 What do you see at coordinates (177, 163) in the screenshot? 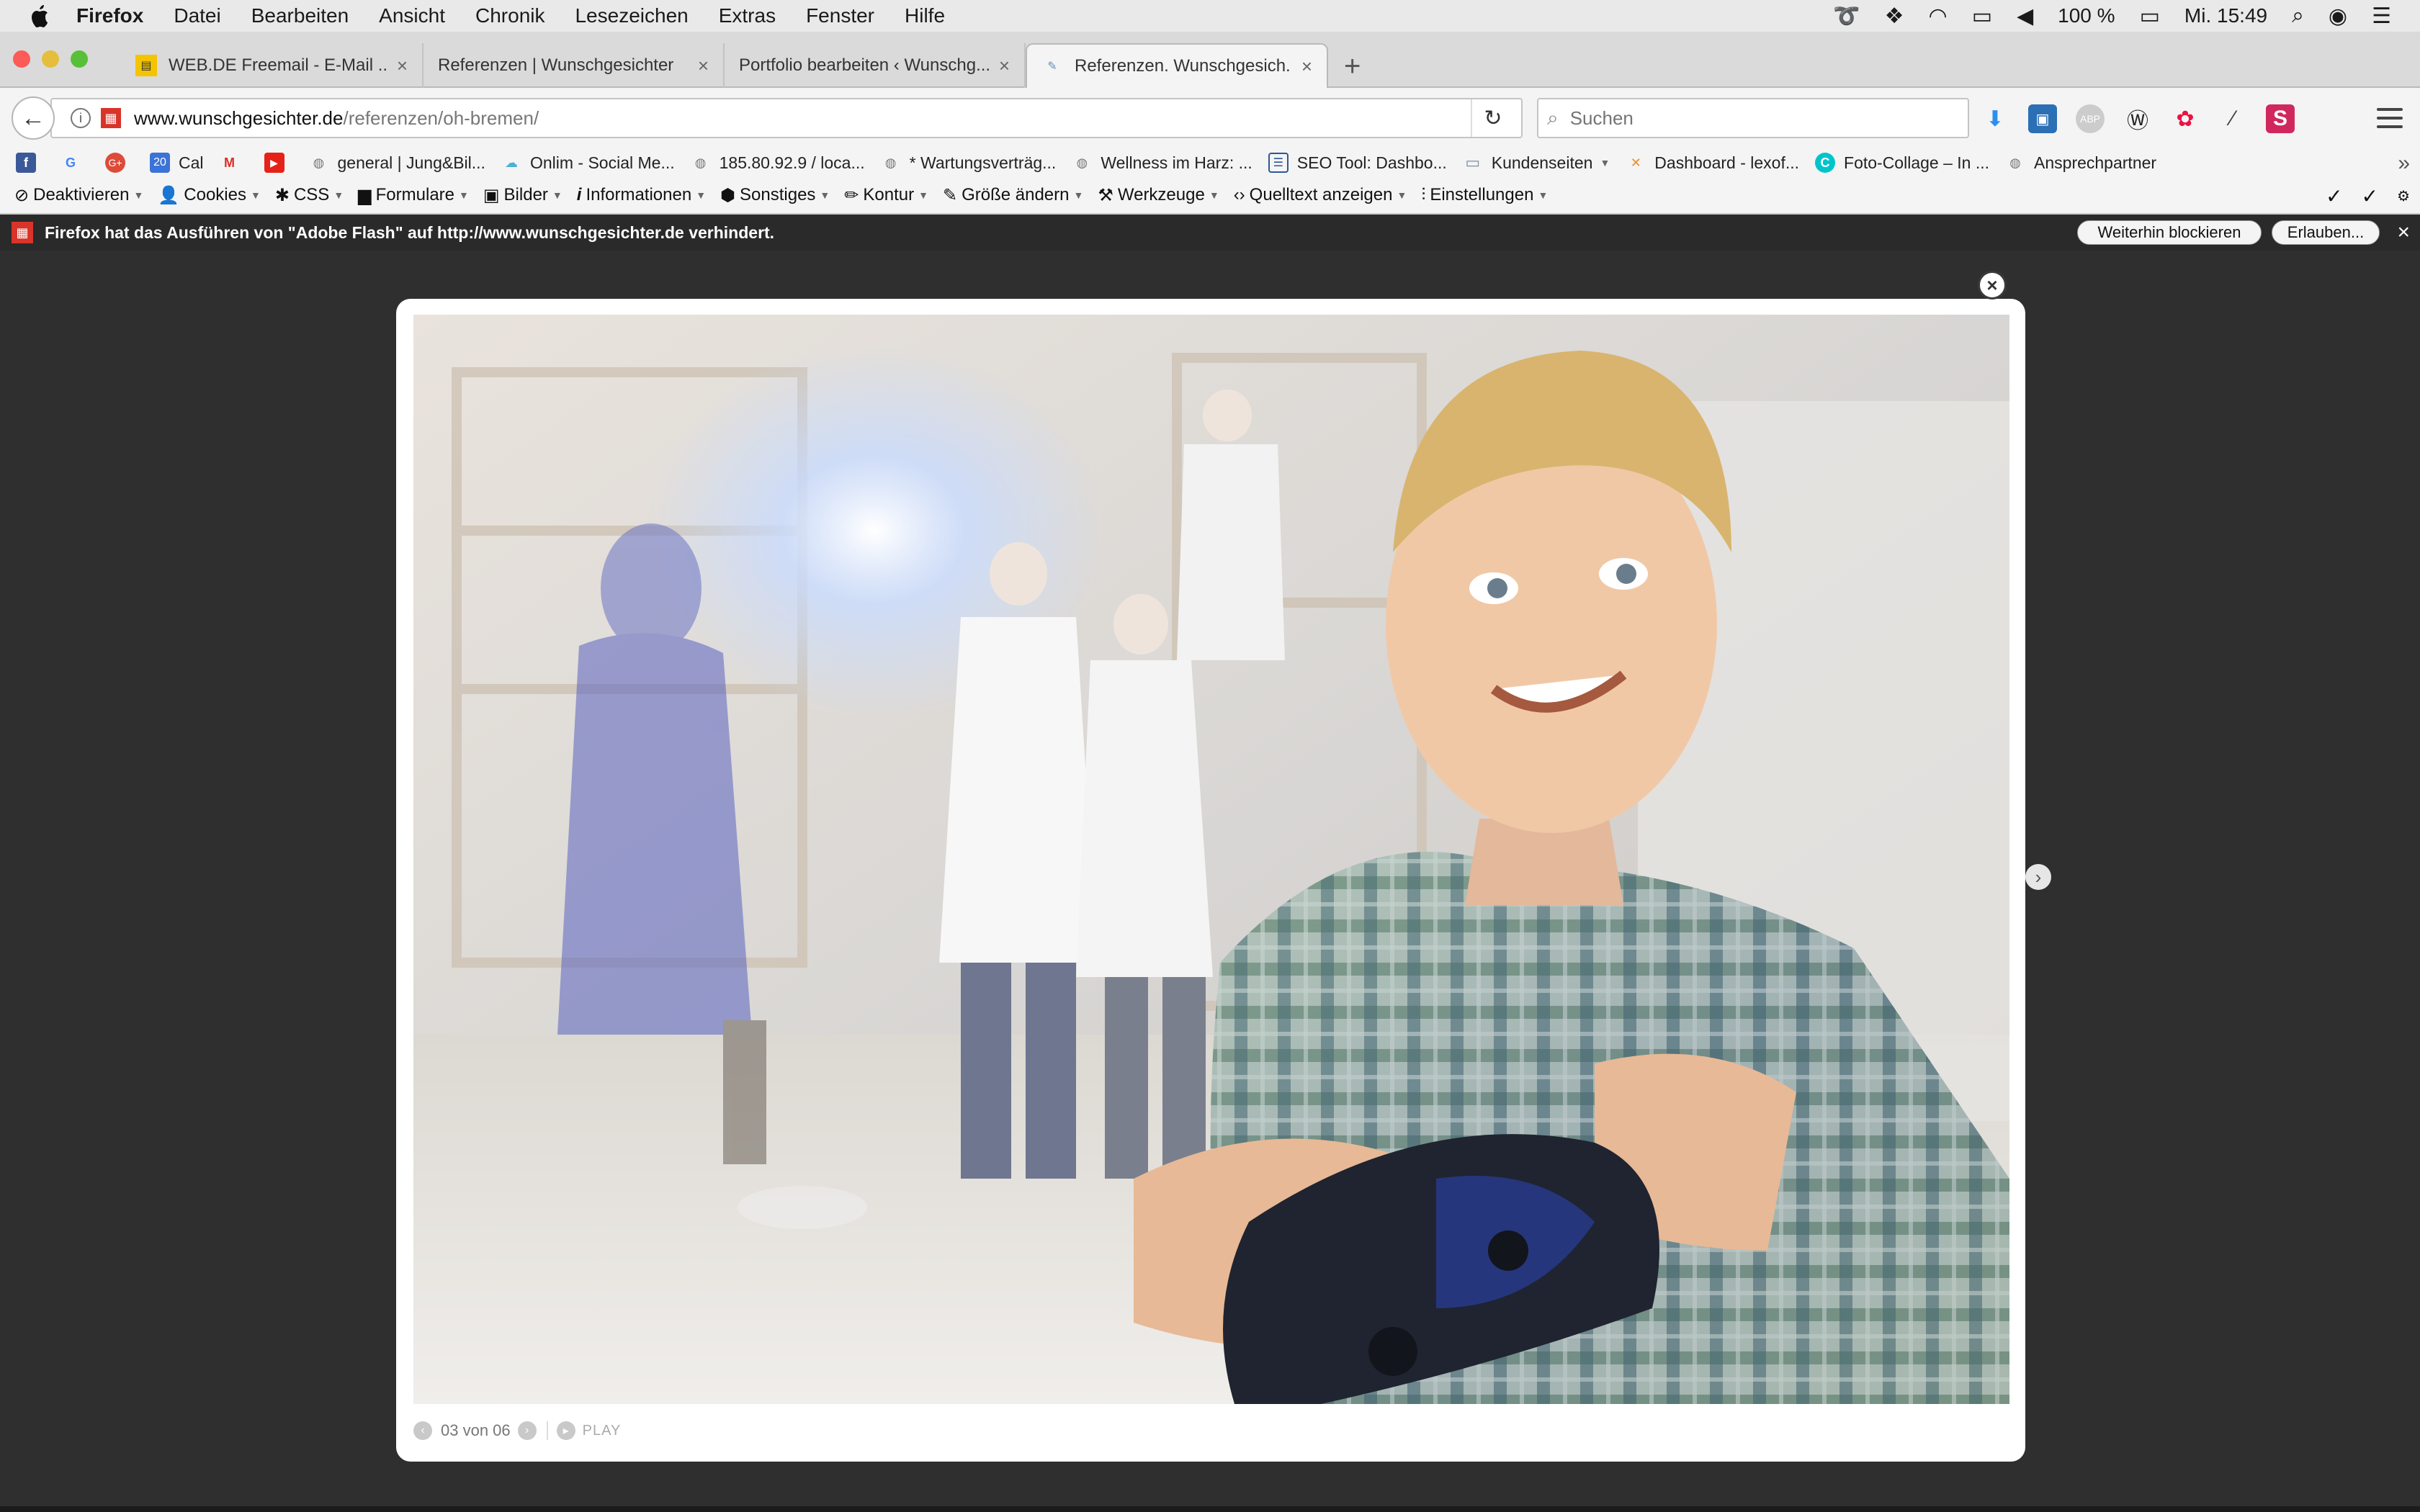
I see `bookmark-calendar: 20 Cal` at bounding box center [177, 163].